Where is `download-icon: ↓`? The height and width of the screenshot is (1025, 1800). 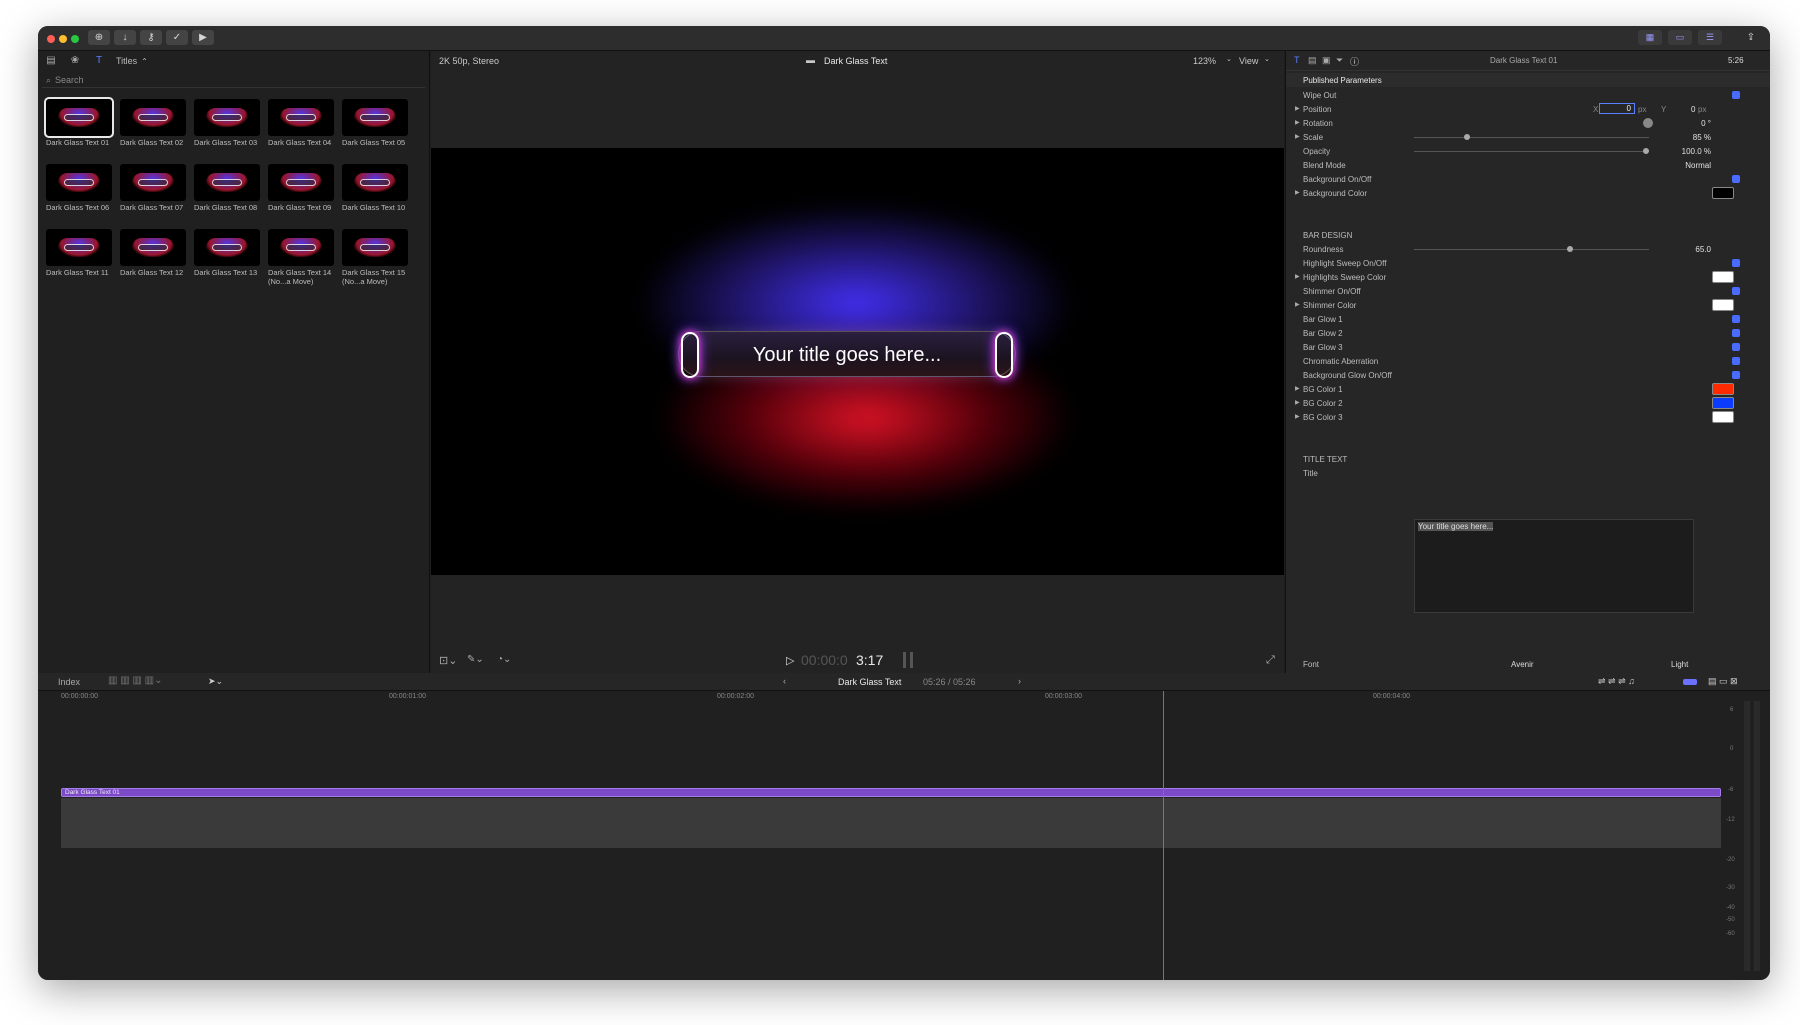 download-icon: ↓ is located at coordinates (125, 37).